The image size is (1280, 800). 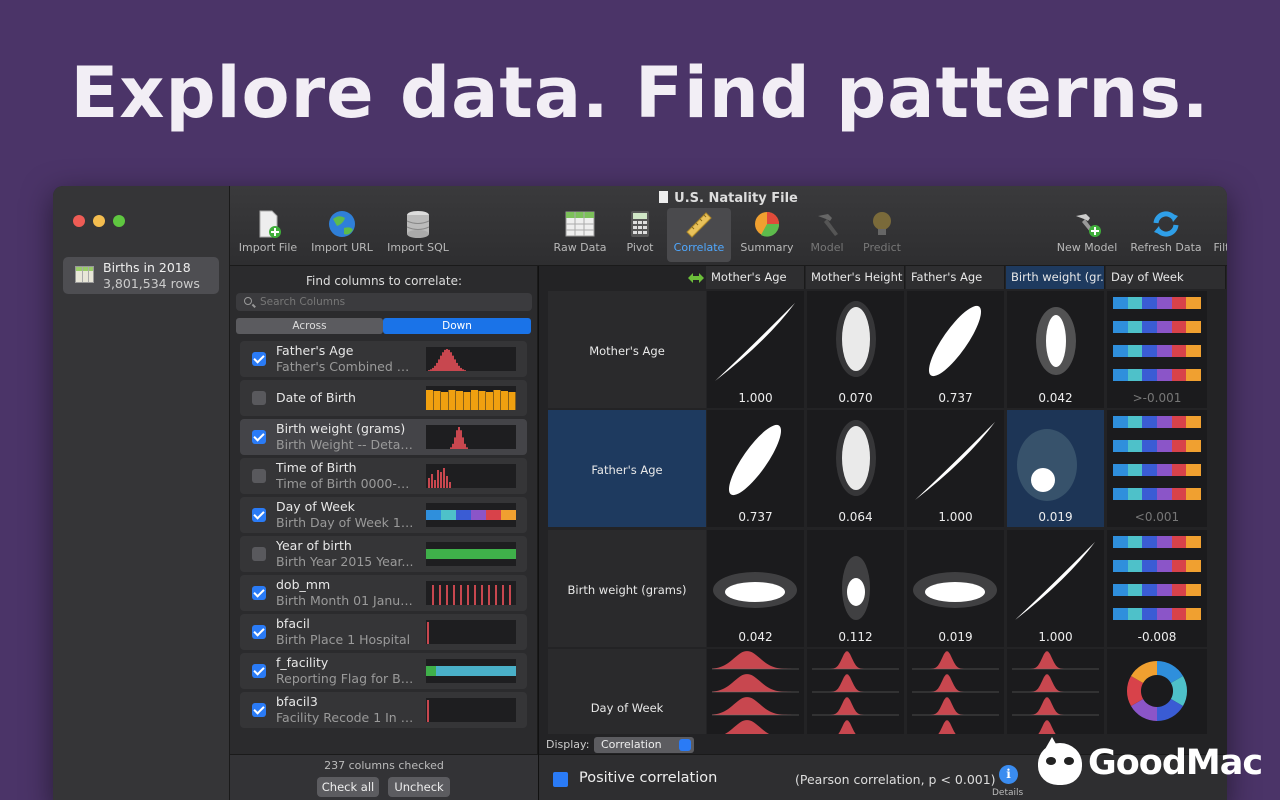 What do you see at coordinates (855, 637) in the screenshot?
I see `correlation-value: 0.112` at bounding box center [855, 637].